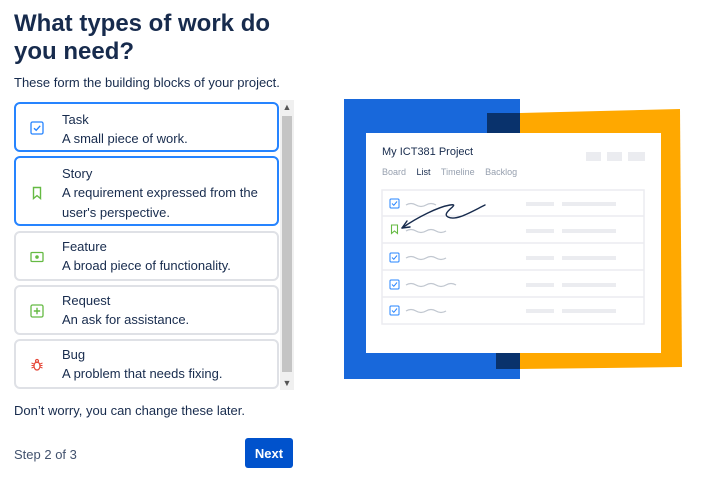 This screenshot has height=482, width=706. I want to click on navy-accent-top, so click(503, 124).